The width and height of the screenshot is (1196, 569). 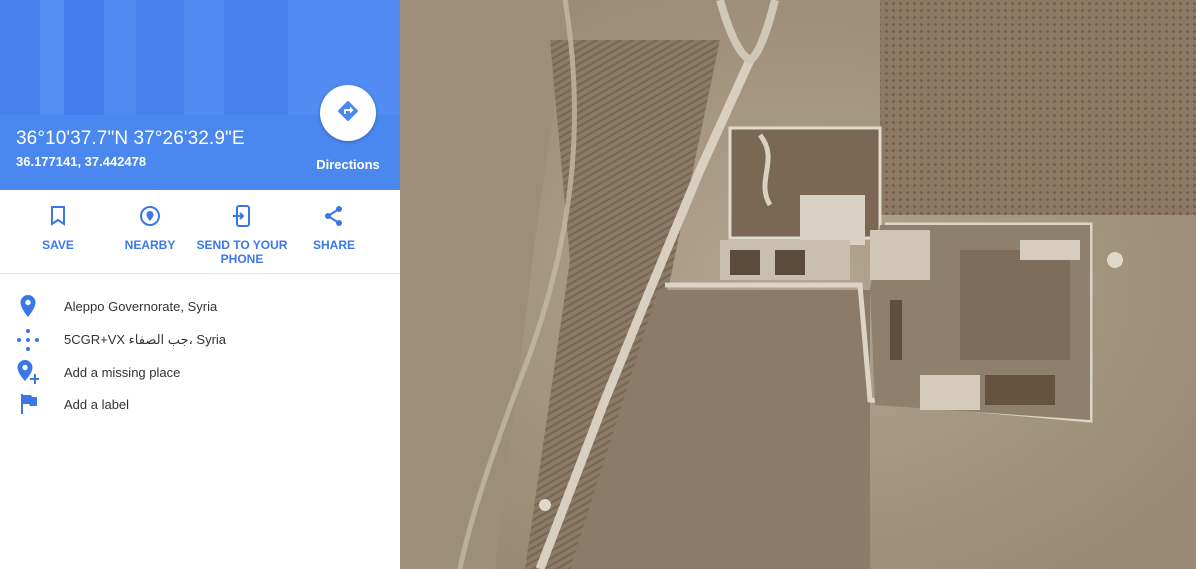 What do you see at coordinates (122, 372) in the screenshot?
I see `add-missing-place-text: Add a missing place` at bounding box center [122, 372].